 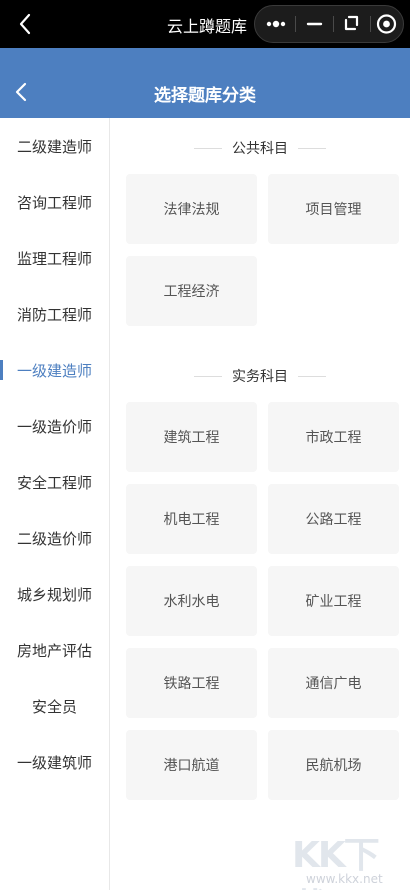 I want to click on subject-card: 项目管理, so click(x=333, y=209).